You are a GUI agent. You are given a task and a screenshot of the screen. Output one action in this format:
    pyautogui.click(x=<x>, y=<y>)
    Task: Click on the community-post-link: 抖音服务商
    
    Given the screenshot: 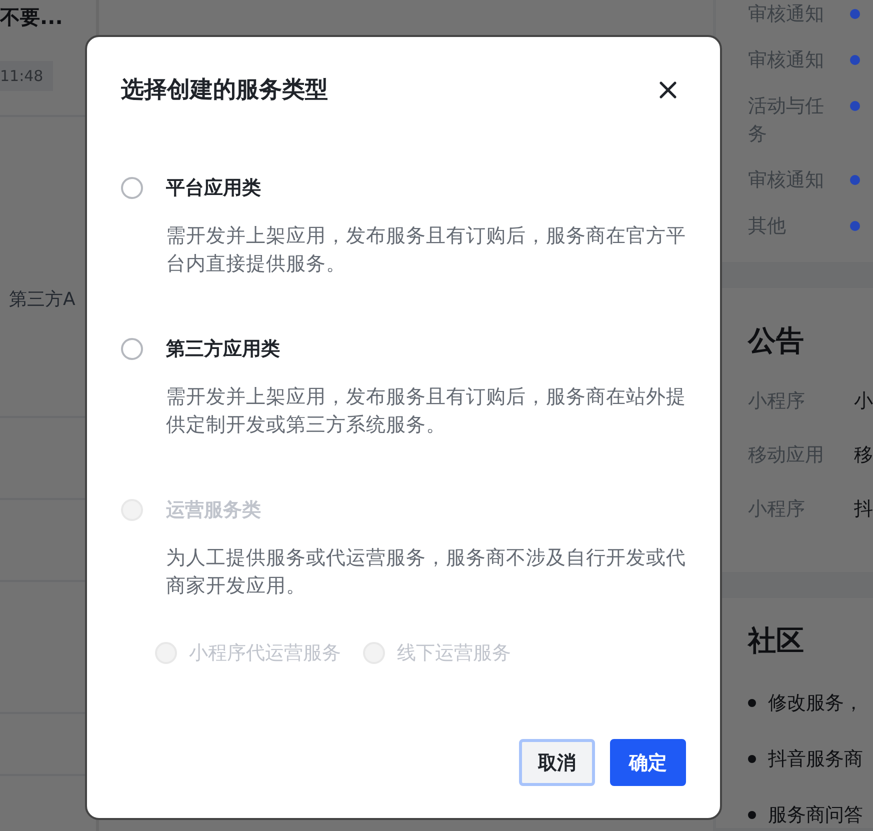 What is the action you would take?
    pyautogui.click(x=815, y=759)
    